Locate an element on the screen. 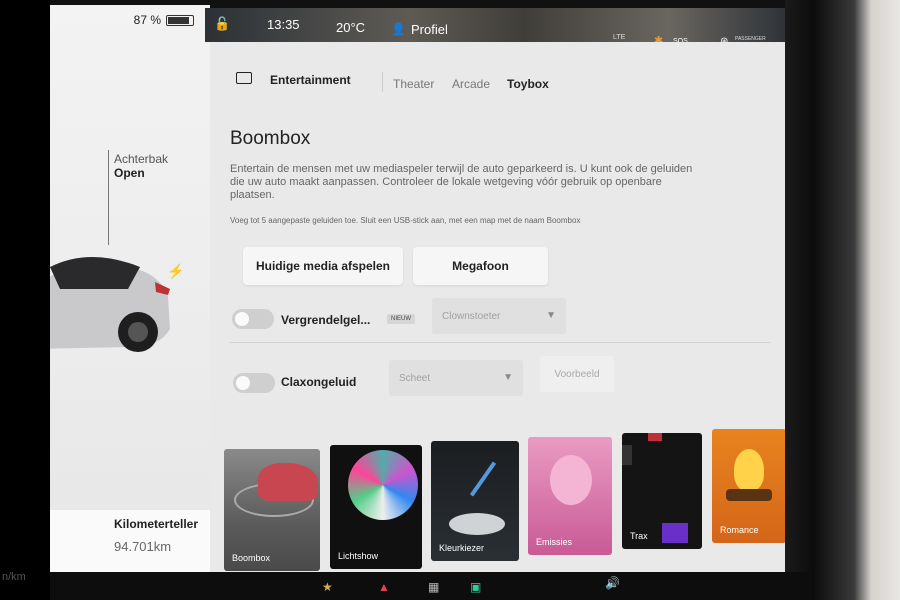 This screenshot has width=900, height=600. tab-divider is located at coordinates (382, 82).